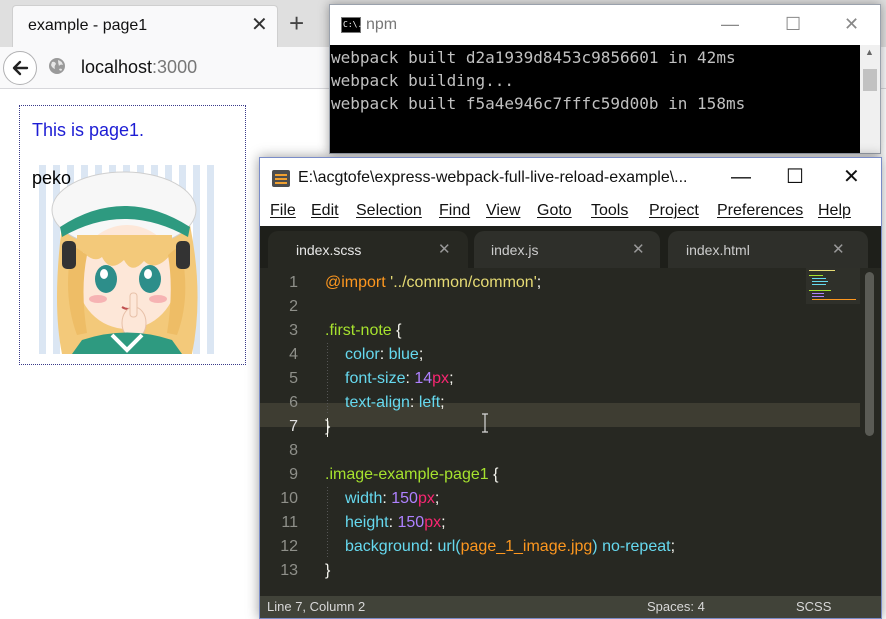 The height and width of the screenshot is (619, 886). What do you see at coordinates (289, 498) in the screenshot?
I see `line-number: 10` at bounding box center [289, 498].